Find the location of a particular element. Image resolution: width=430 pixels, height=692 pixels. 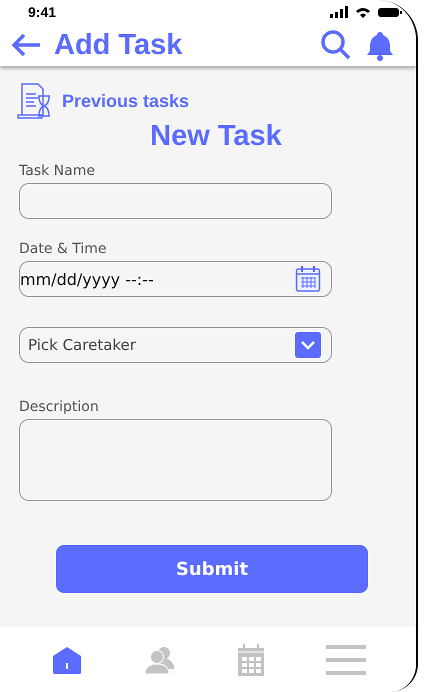

document-hourglass-icon is located at coordinates (34, 101).